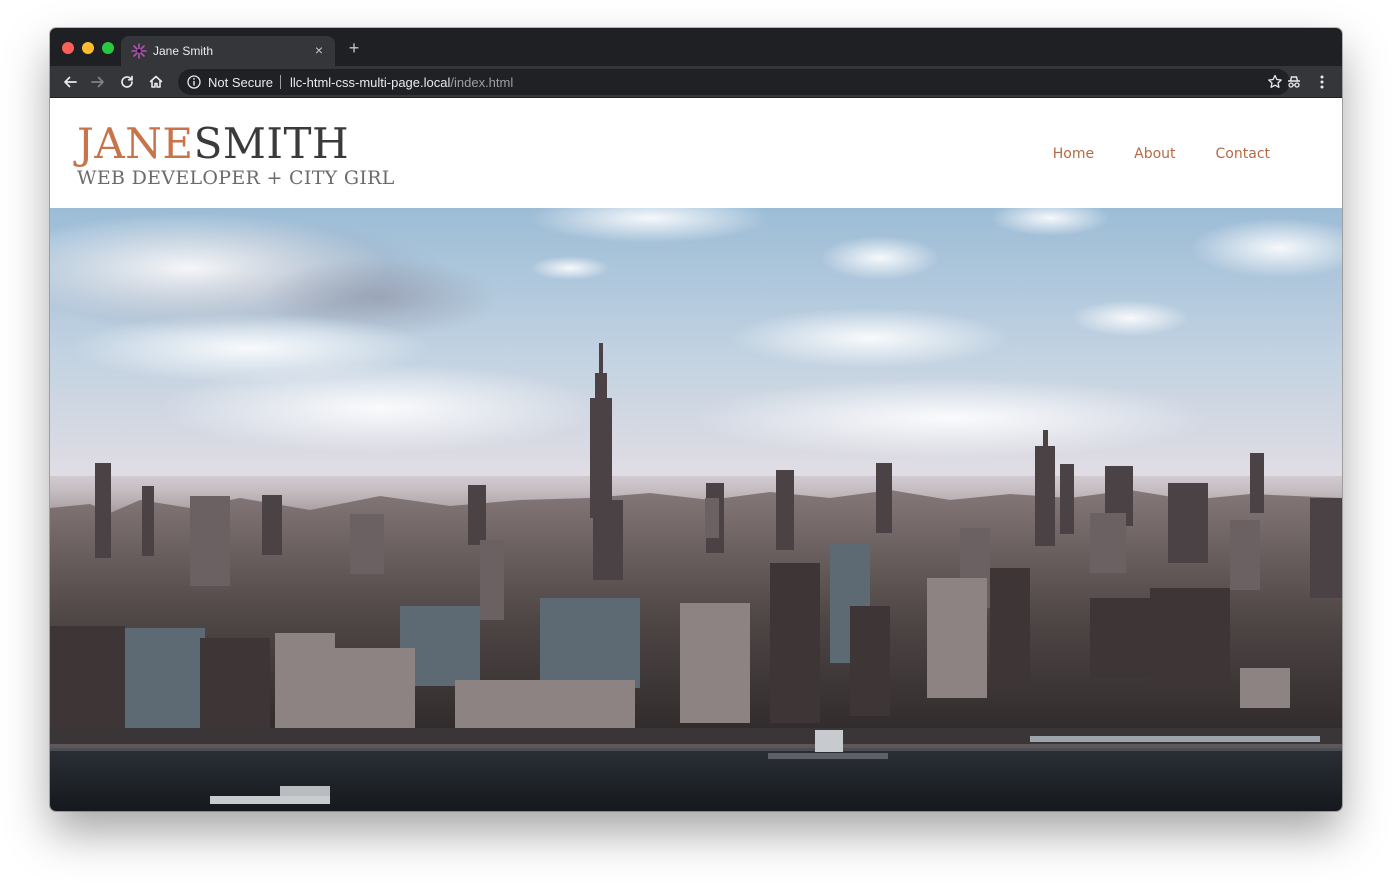 Image resolution: width=1392 pixels, height=883 pixels. I want to click on security-status: Not Secure, so click(241, 82).